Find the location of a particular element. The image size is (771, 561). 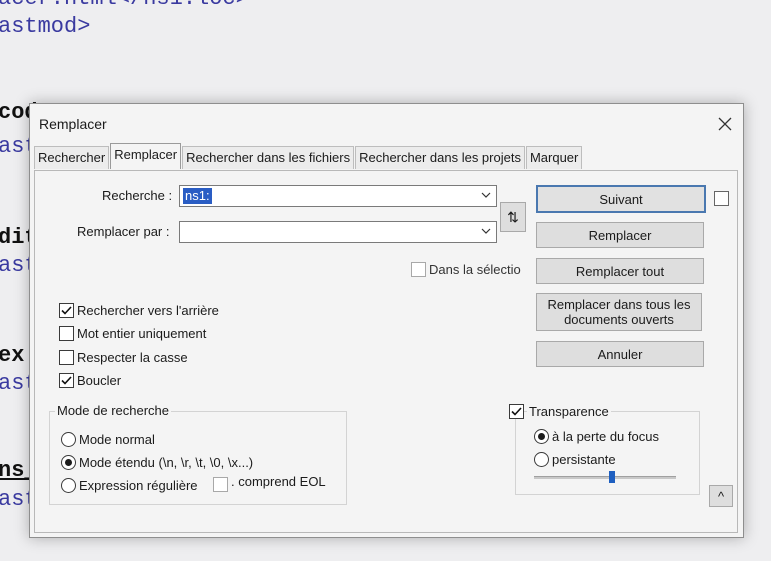

whole-word-label: Mot entier uniquement is located at coordinates (142, 333).